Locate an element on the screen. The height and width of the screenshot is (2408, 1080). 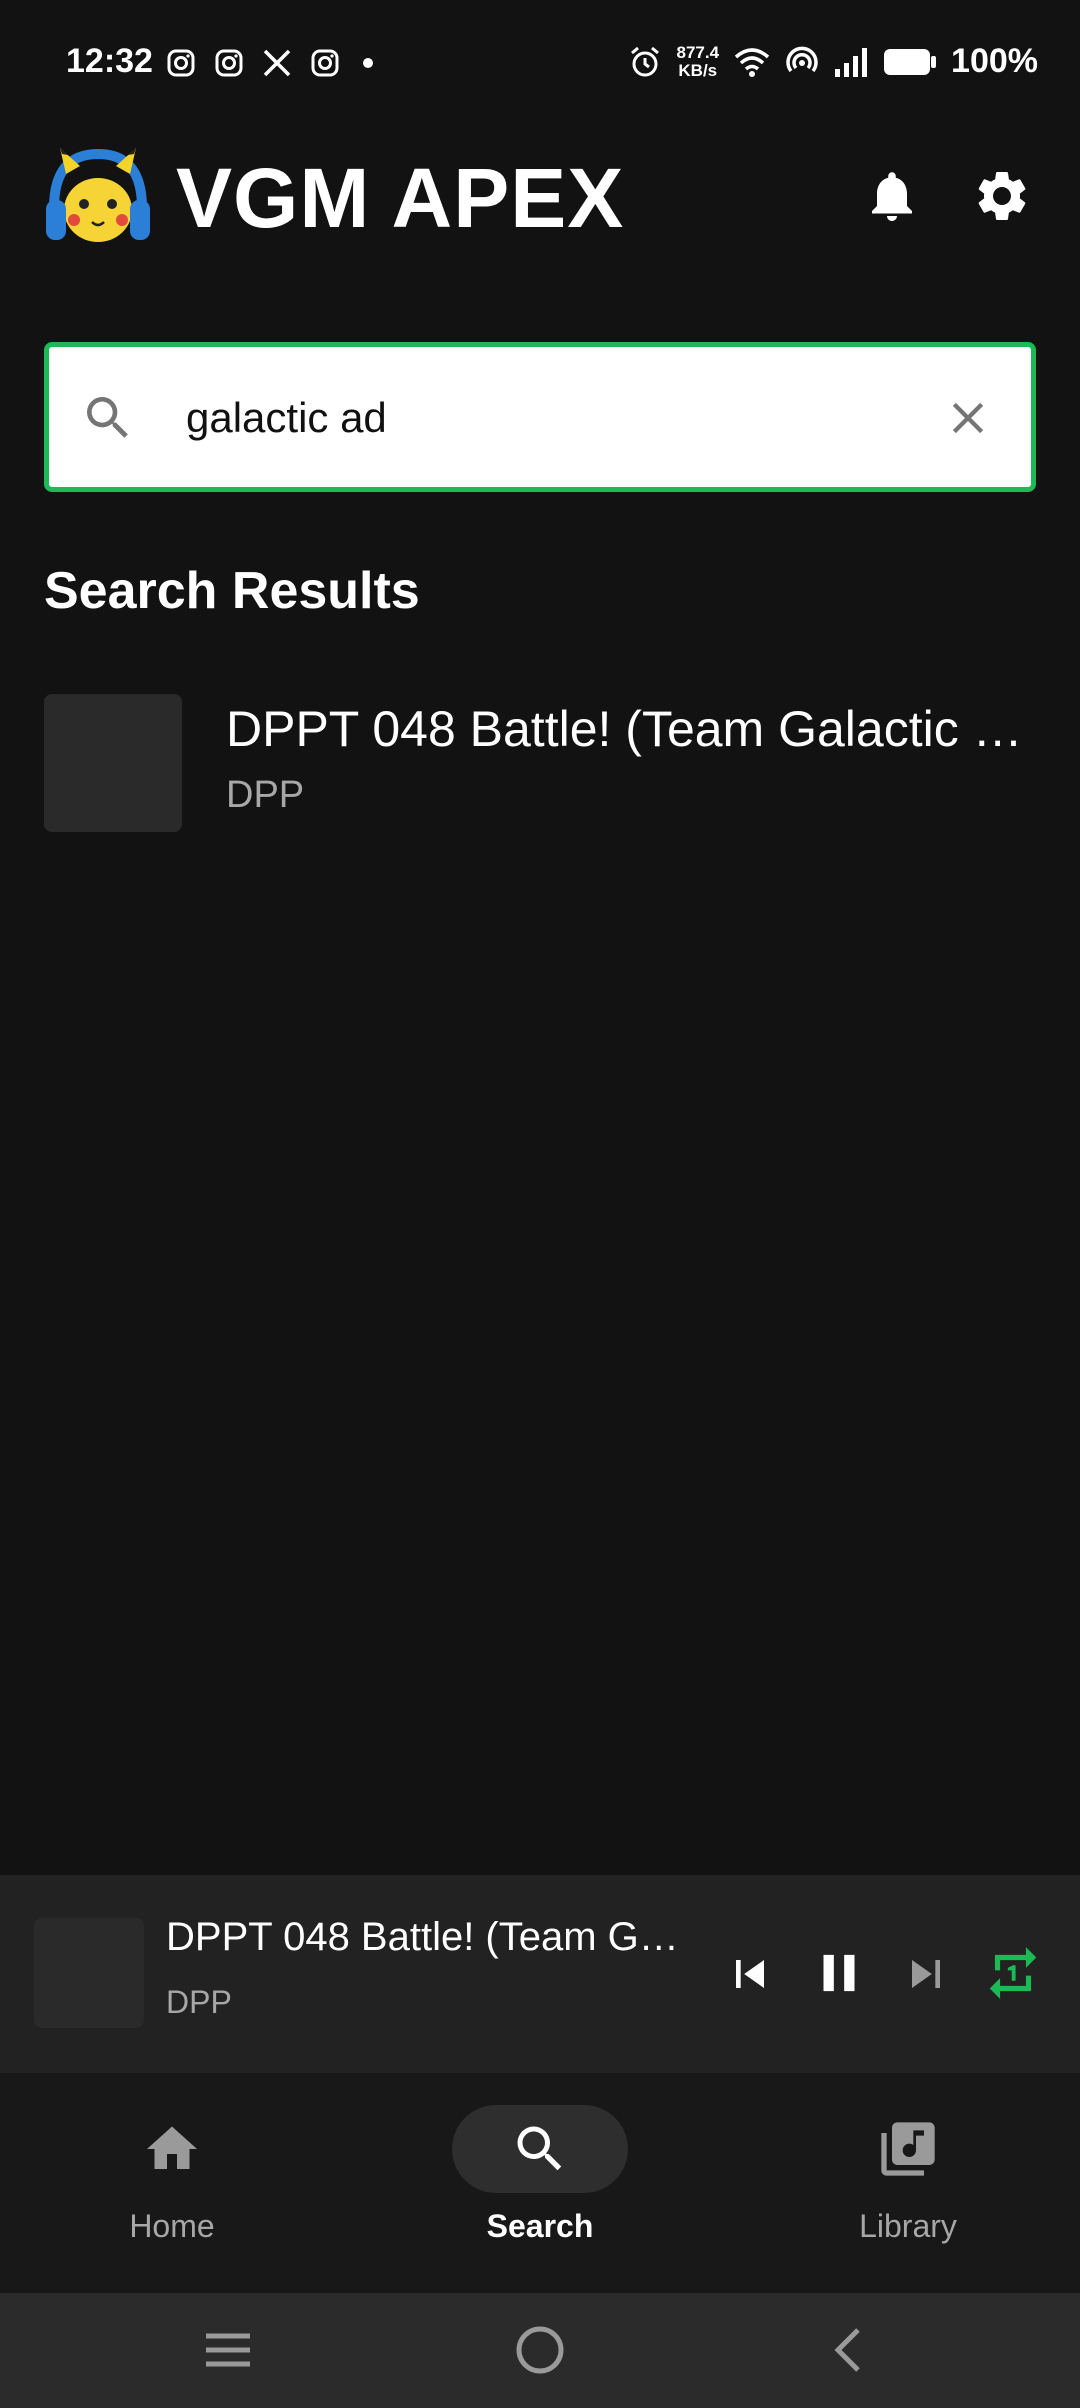
home-icon is located at coordinates (172, 2147).